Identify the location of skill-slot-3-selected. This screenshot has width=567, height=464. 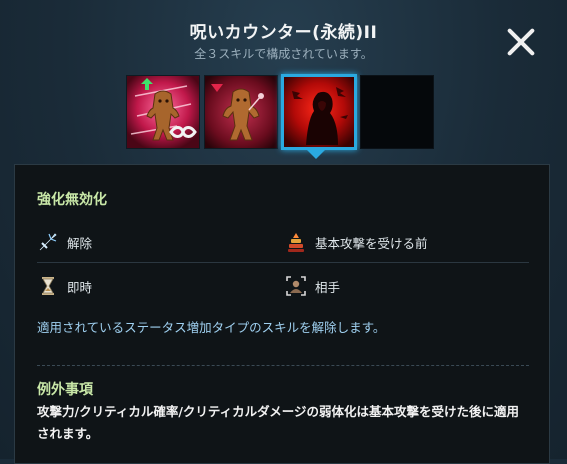
(319, 112).